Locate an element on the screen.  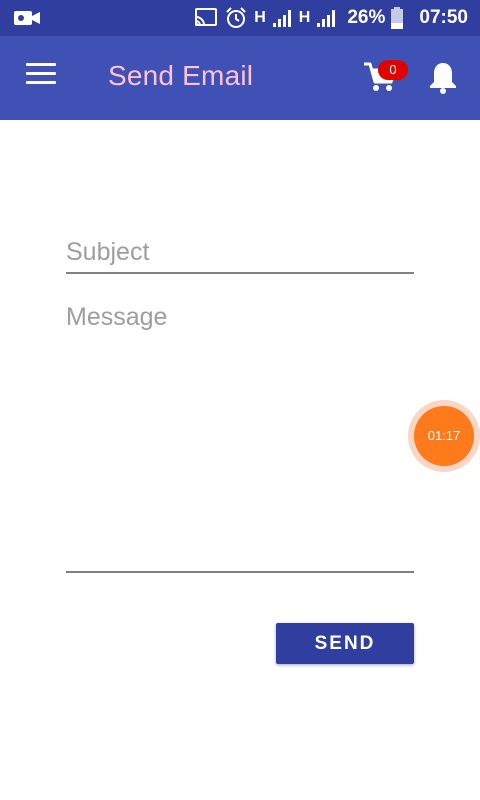
app-bar: Send Email 0 is located at coordinates (240, 78).